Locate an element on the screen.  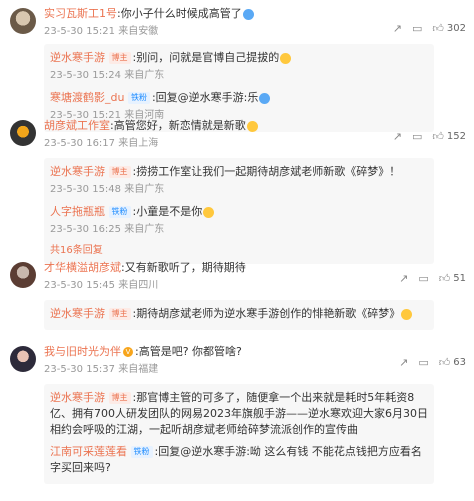
reply-text: :小童是不是你 is located at coordinates (167, 211).